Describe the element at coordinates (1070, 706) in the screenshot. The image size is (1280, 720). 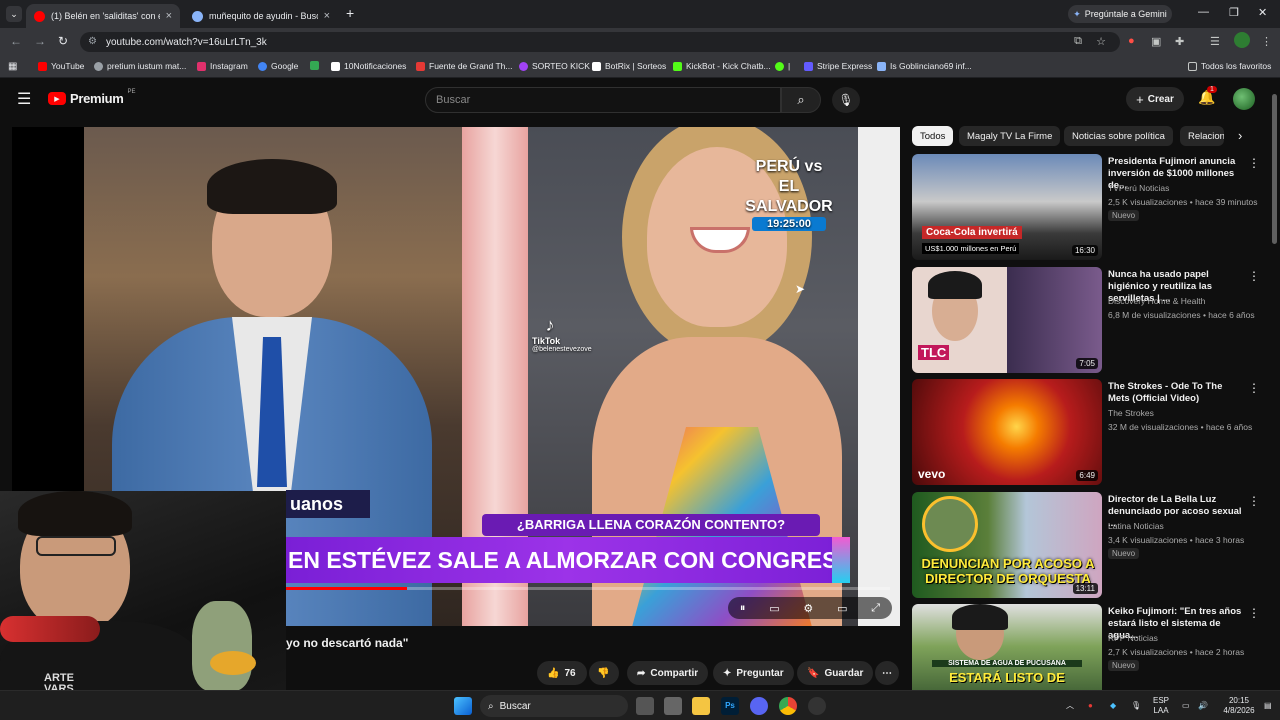
I see `tray-chevron-icon: ︿` at that location.